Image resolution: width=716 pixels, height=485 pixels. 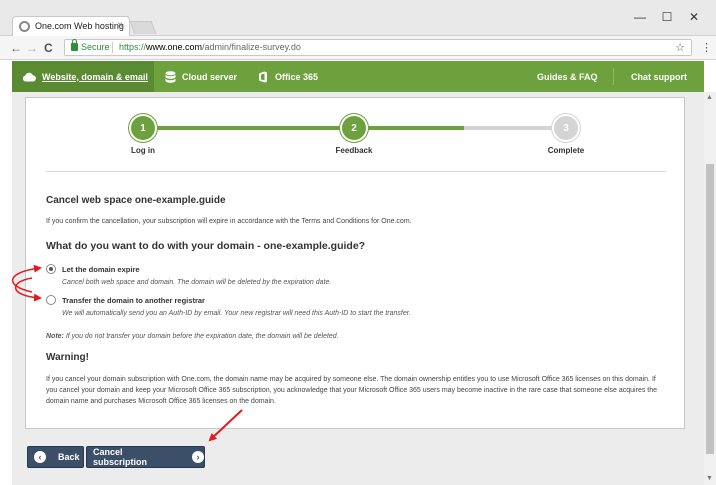 I want to click on url-path: /admin/finalize-survey.do, so click(x=251, y=47).